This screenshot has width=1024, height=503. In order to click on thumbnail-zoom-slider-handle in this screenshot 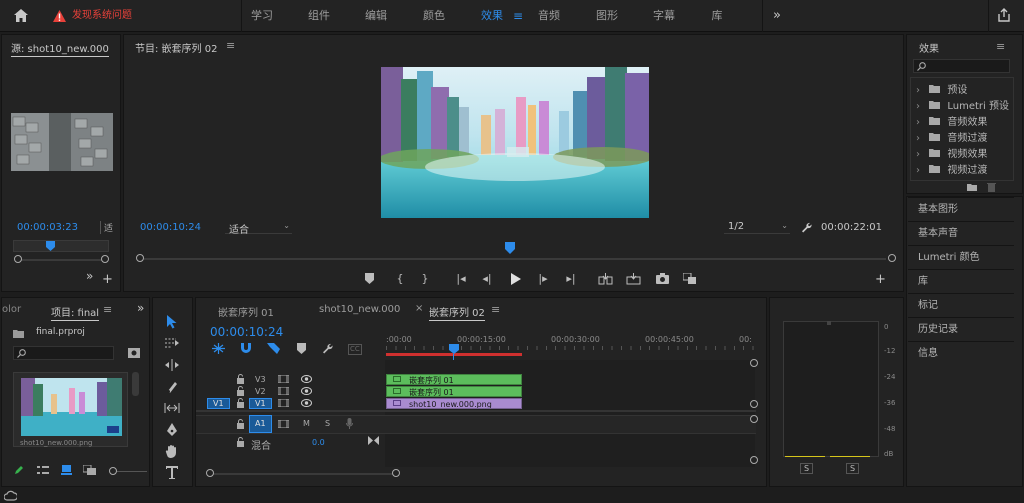, I will do `click(113, 471)`.